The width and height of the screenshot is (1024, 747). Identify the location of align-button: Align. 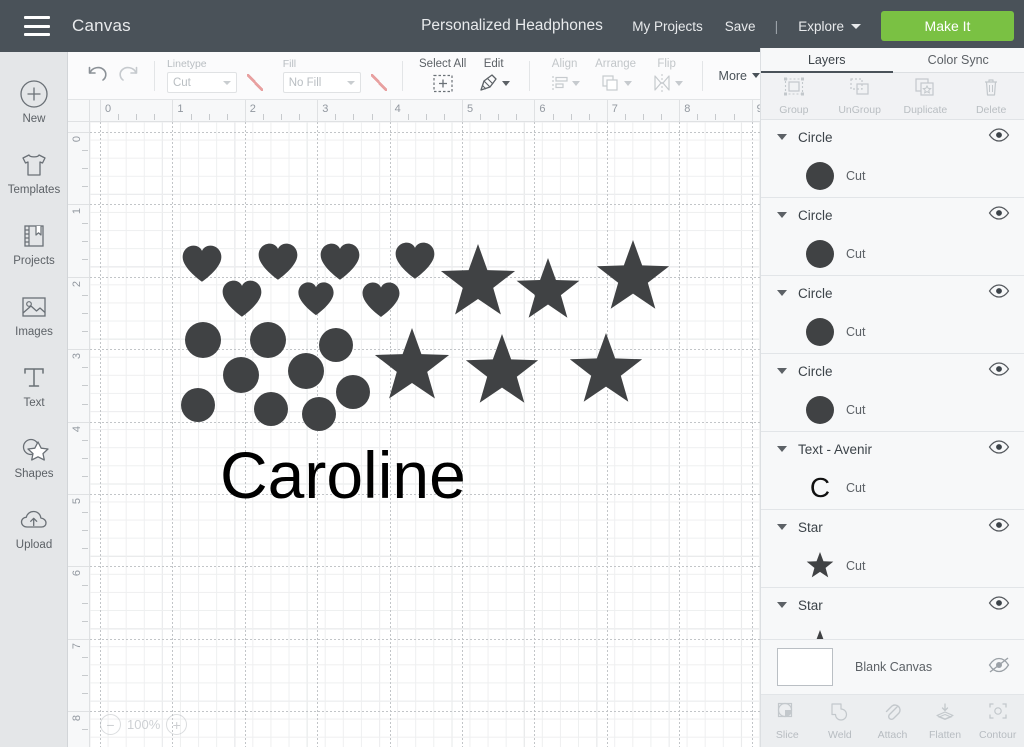
(565, 76).